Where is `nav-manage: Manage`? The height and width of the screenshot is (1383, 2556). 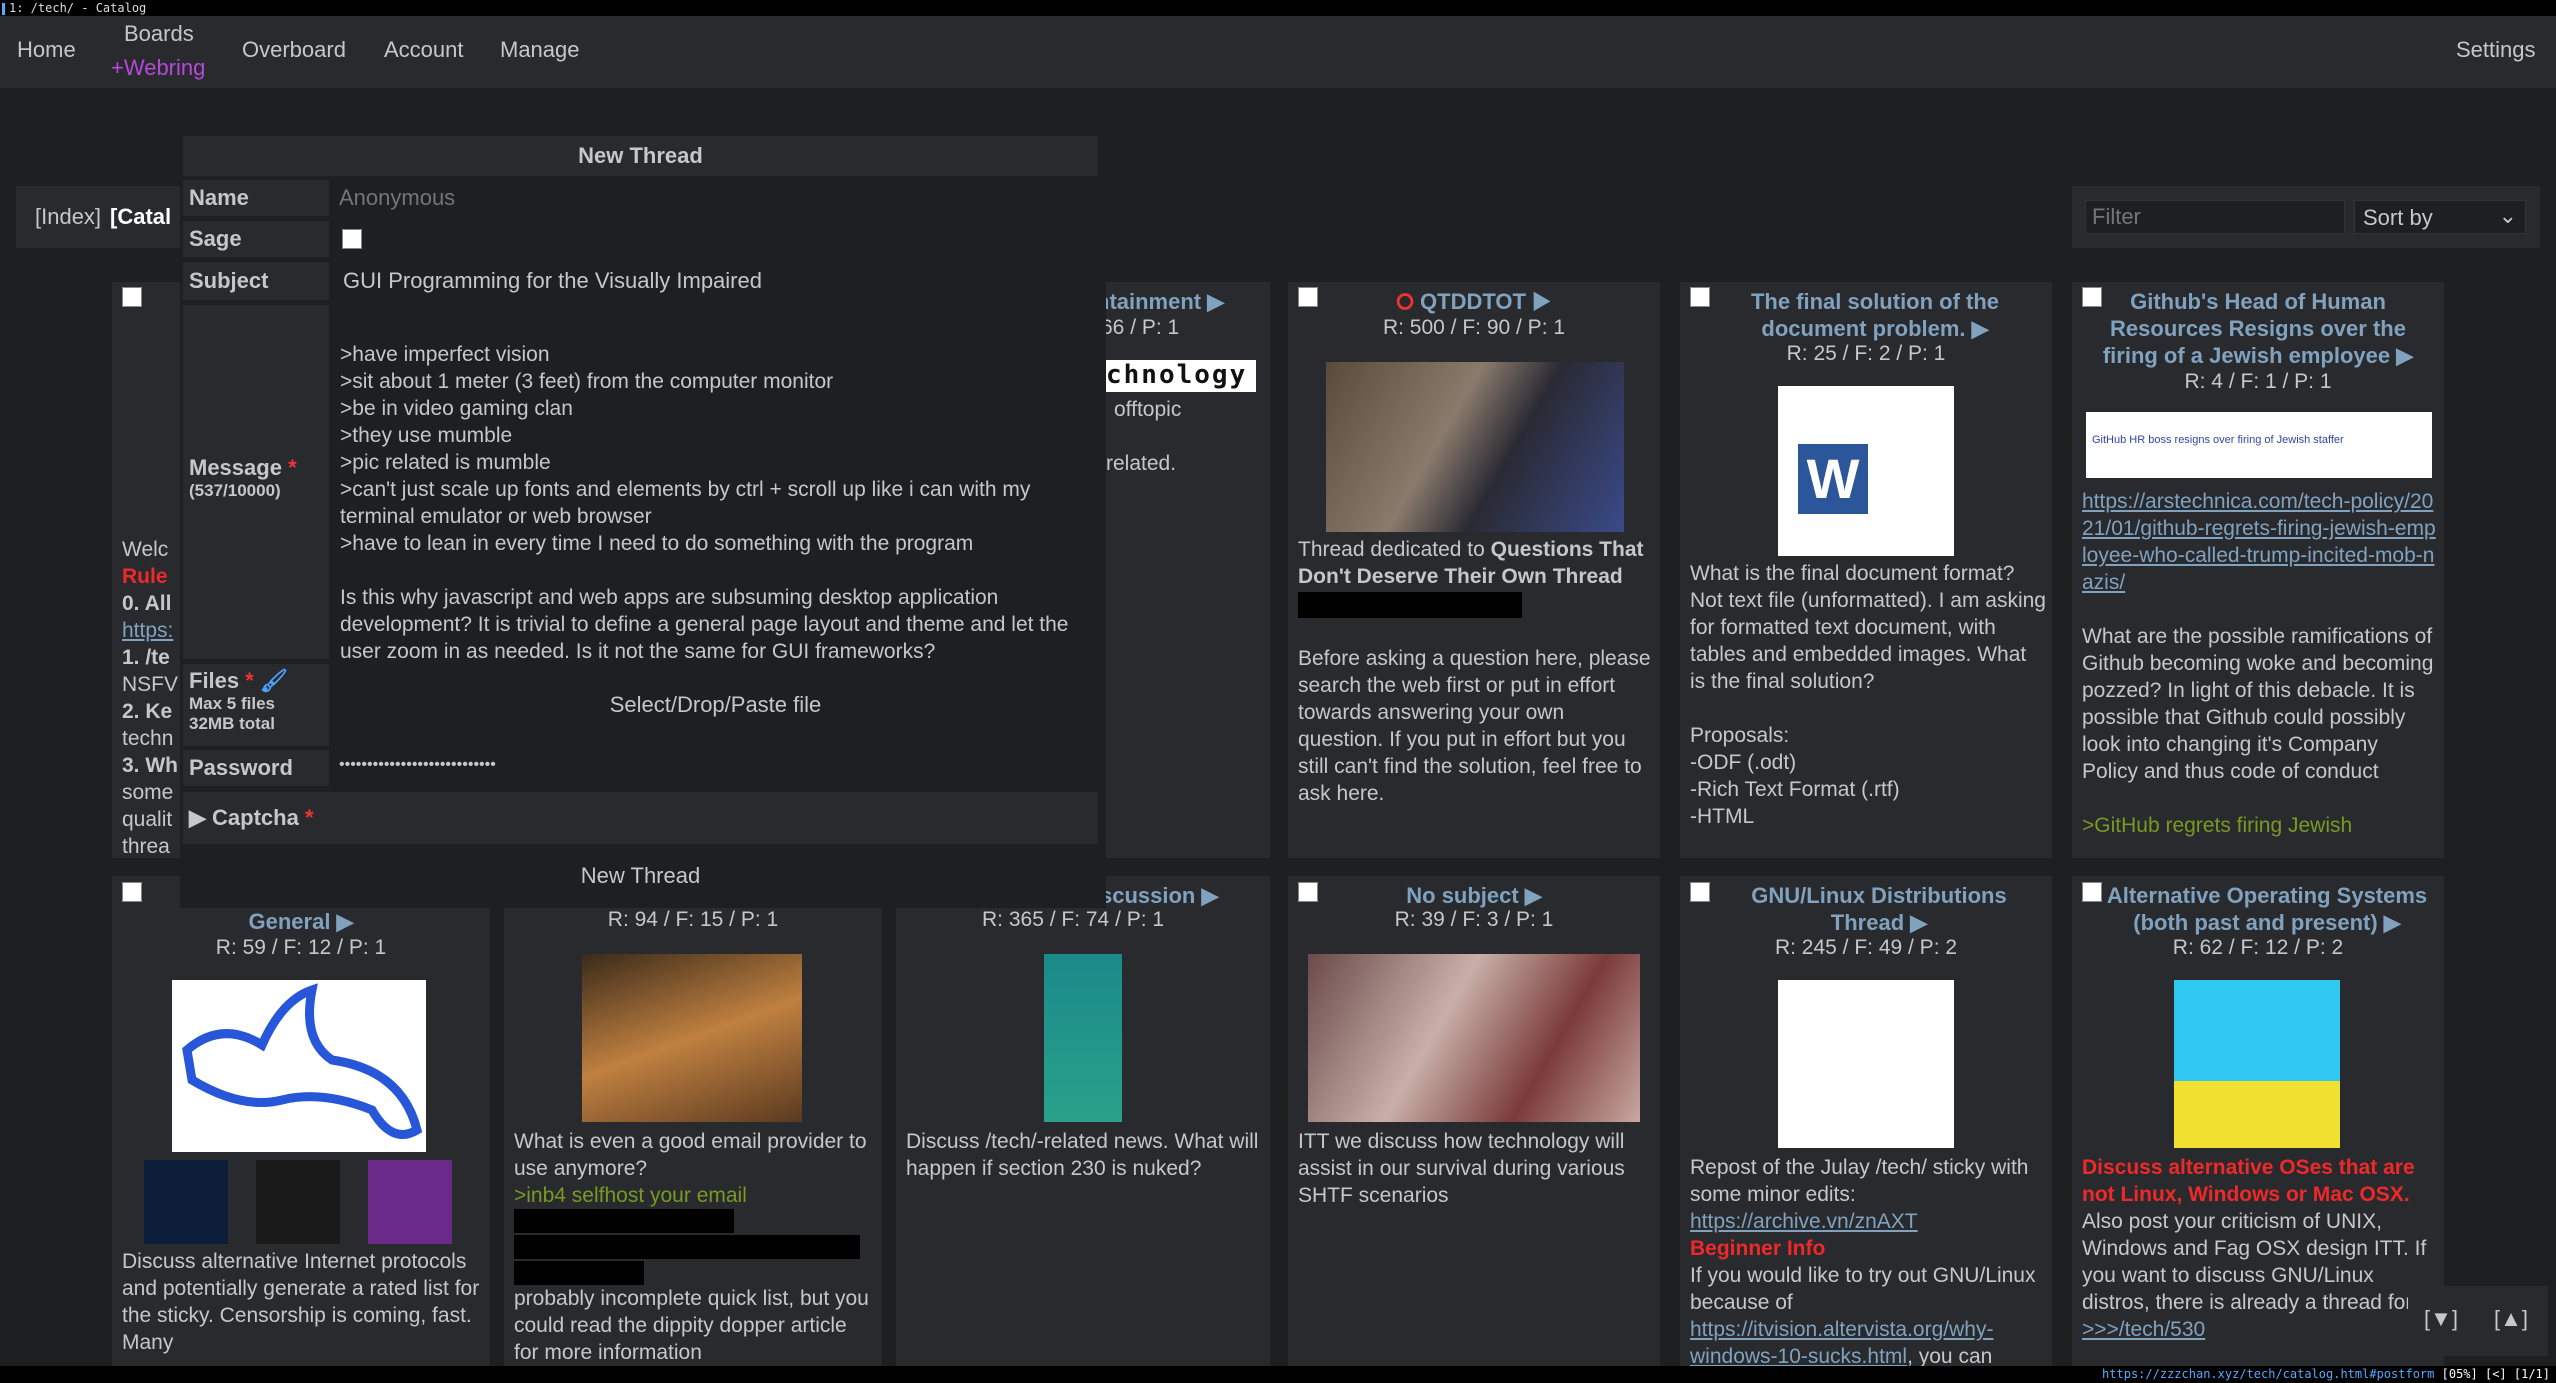
nav-manage: Manage is located at coordinates (540, 50).